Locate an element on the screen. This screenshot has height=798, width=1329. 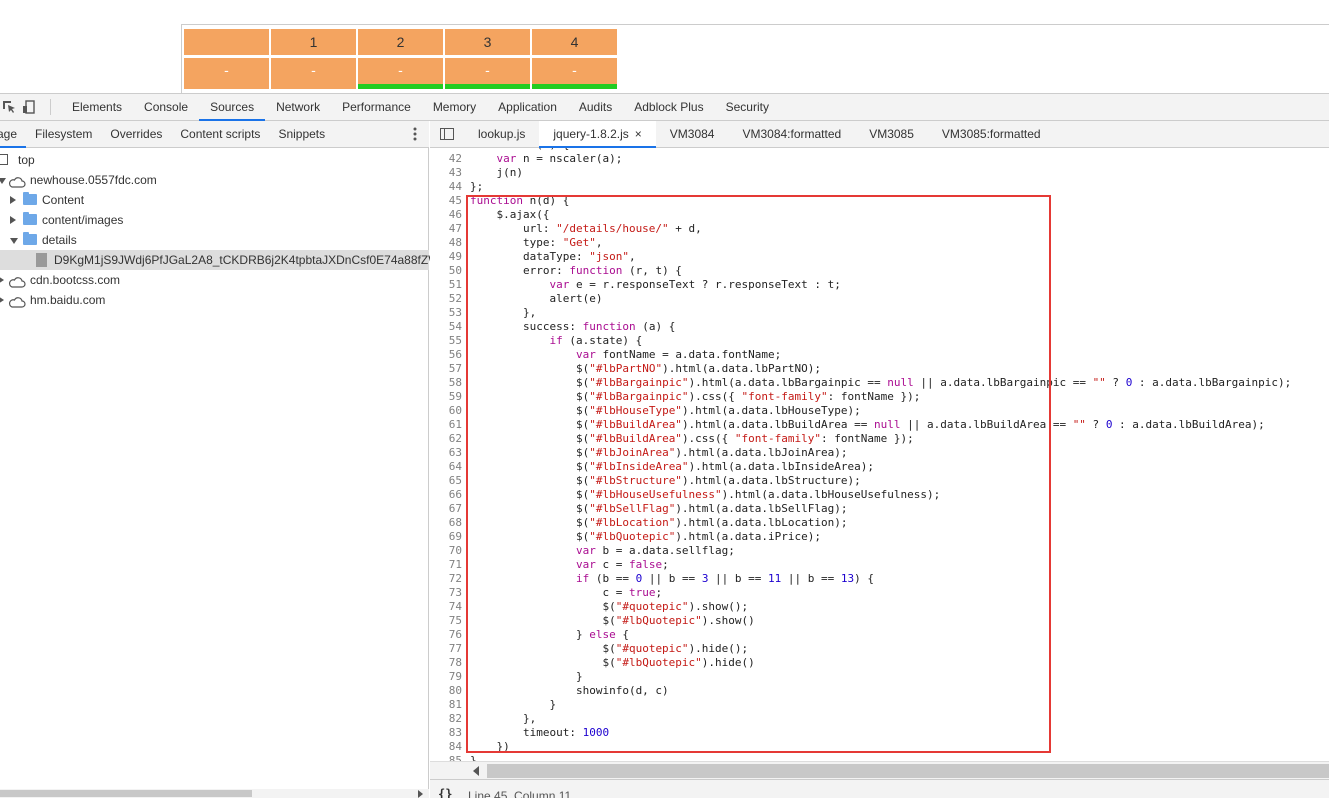
tree-item-domain: hm.baidu.com is located at coordinates (214, 300).